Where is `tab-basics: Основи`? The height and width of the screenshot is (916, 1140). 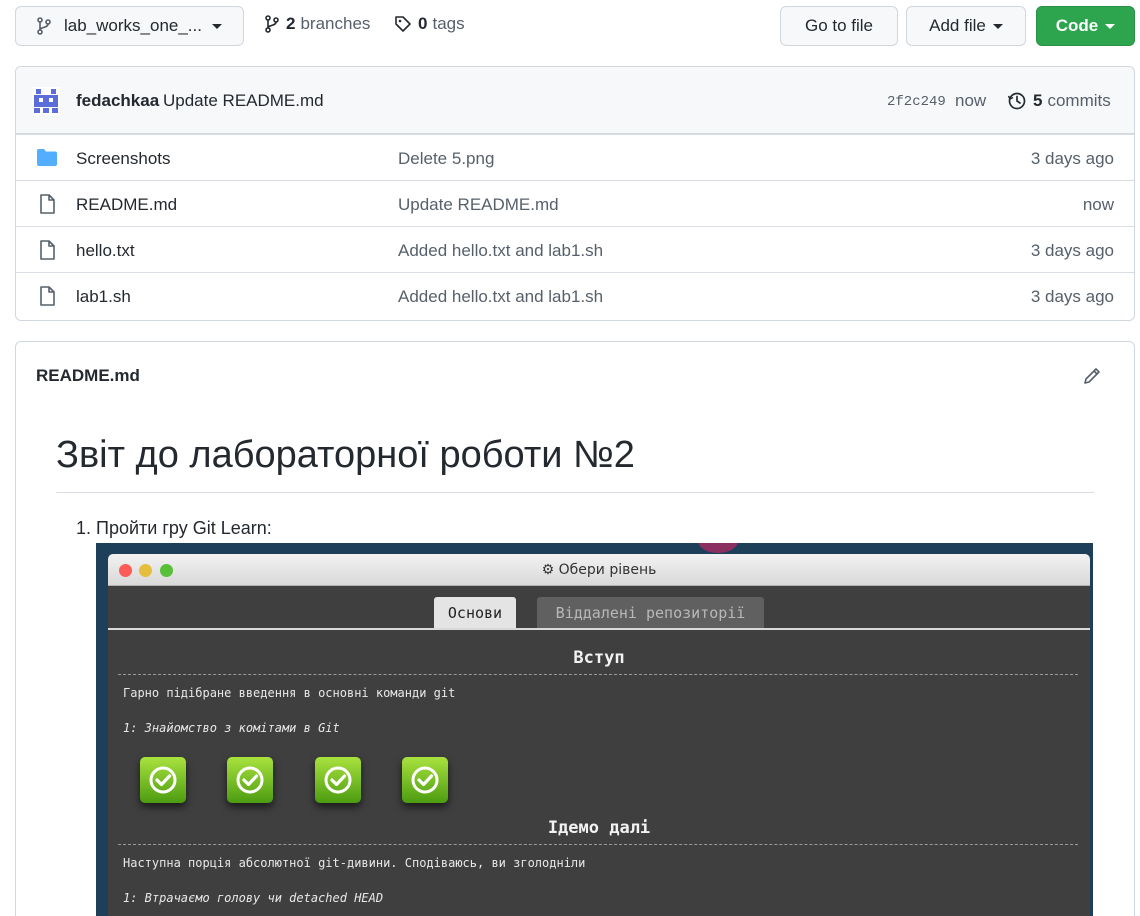
tab-basics: Основи is located at coordinates (475, 612).